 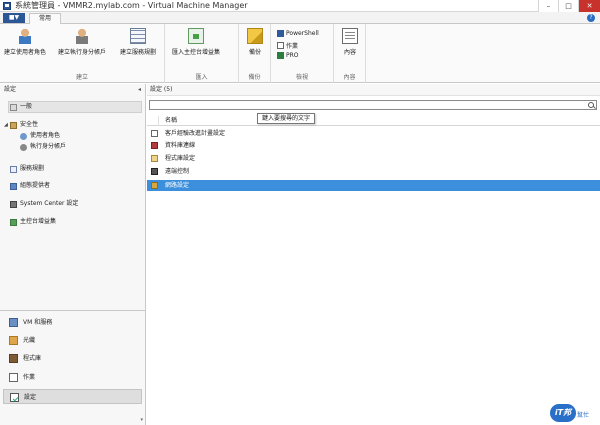 I want to click on ribbon-group-view: PowerShell 作業 PRO 檢視, so click(x=302, y=53).